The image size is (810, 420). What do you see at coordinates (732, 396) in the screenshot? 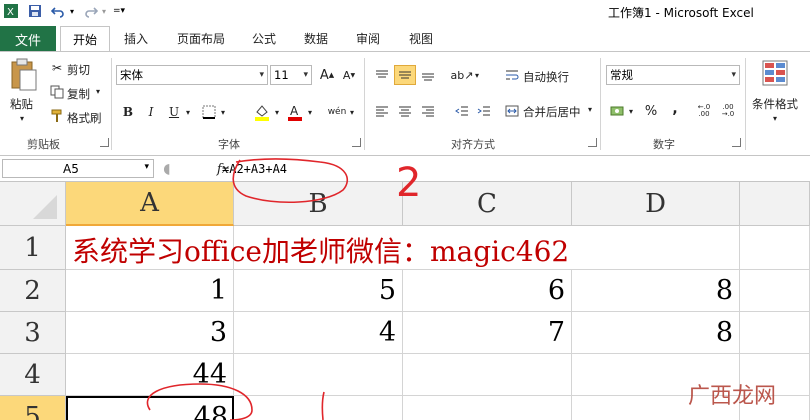
I see `watermark-text: 广西龙网` at bounding box center [732, 396].